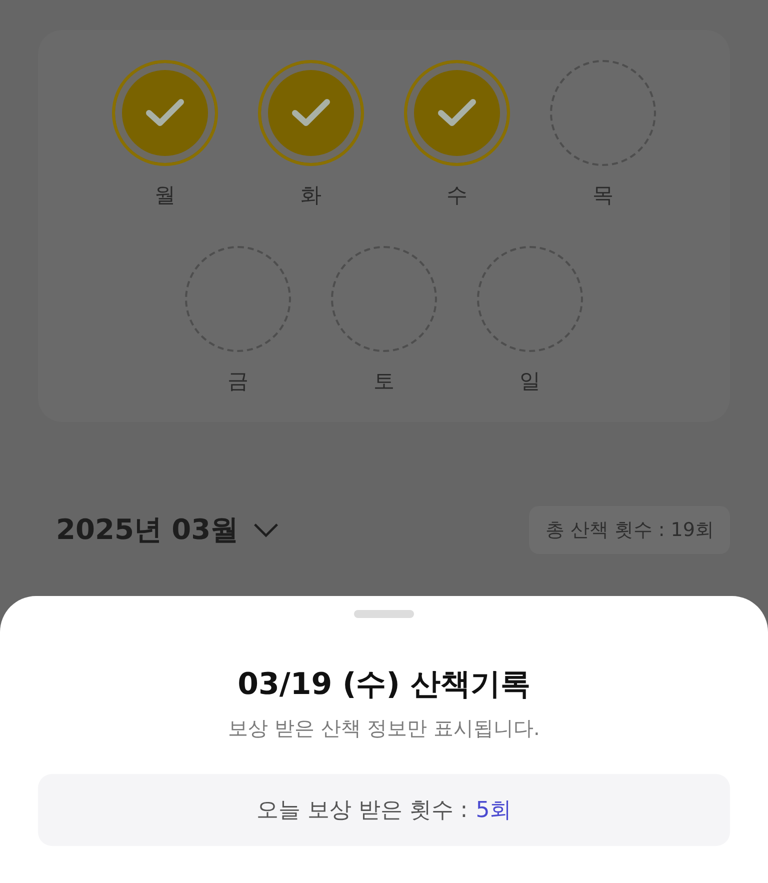 The width and height of the screenshot is (768, 883). What do you see at coordinates (494, 811) in the screenshot?
I see `summary-value: 5회` at bounding box center [494, 811].